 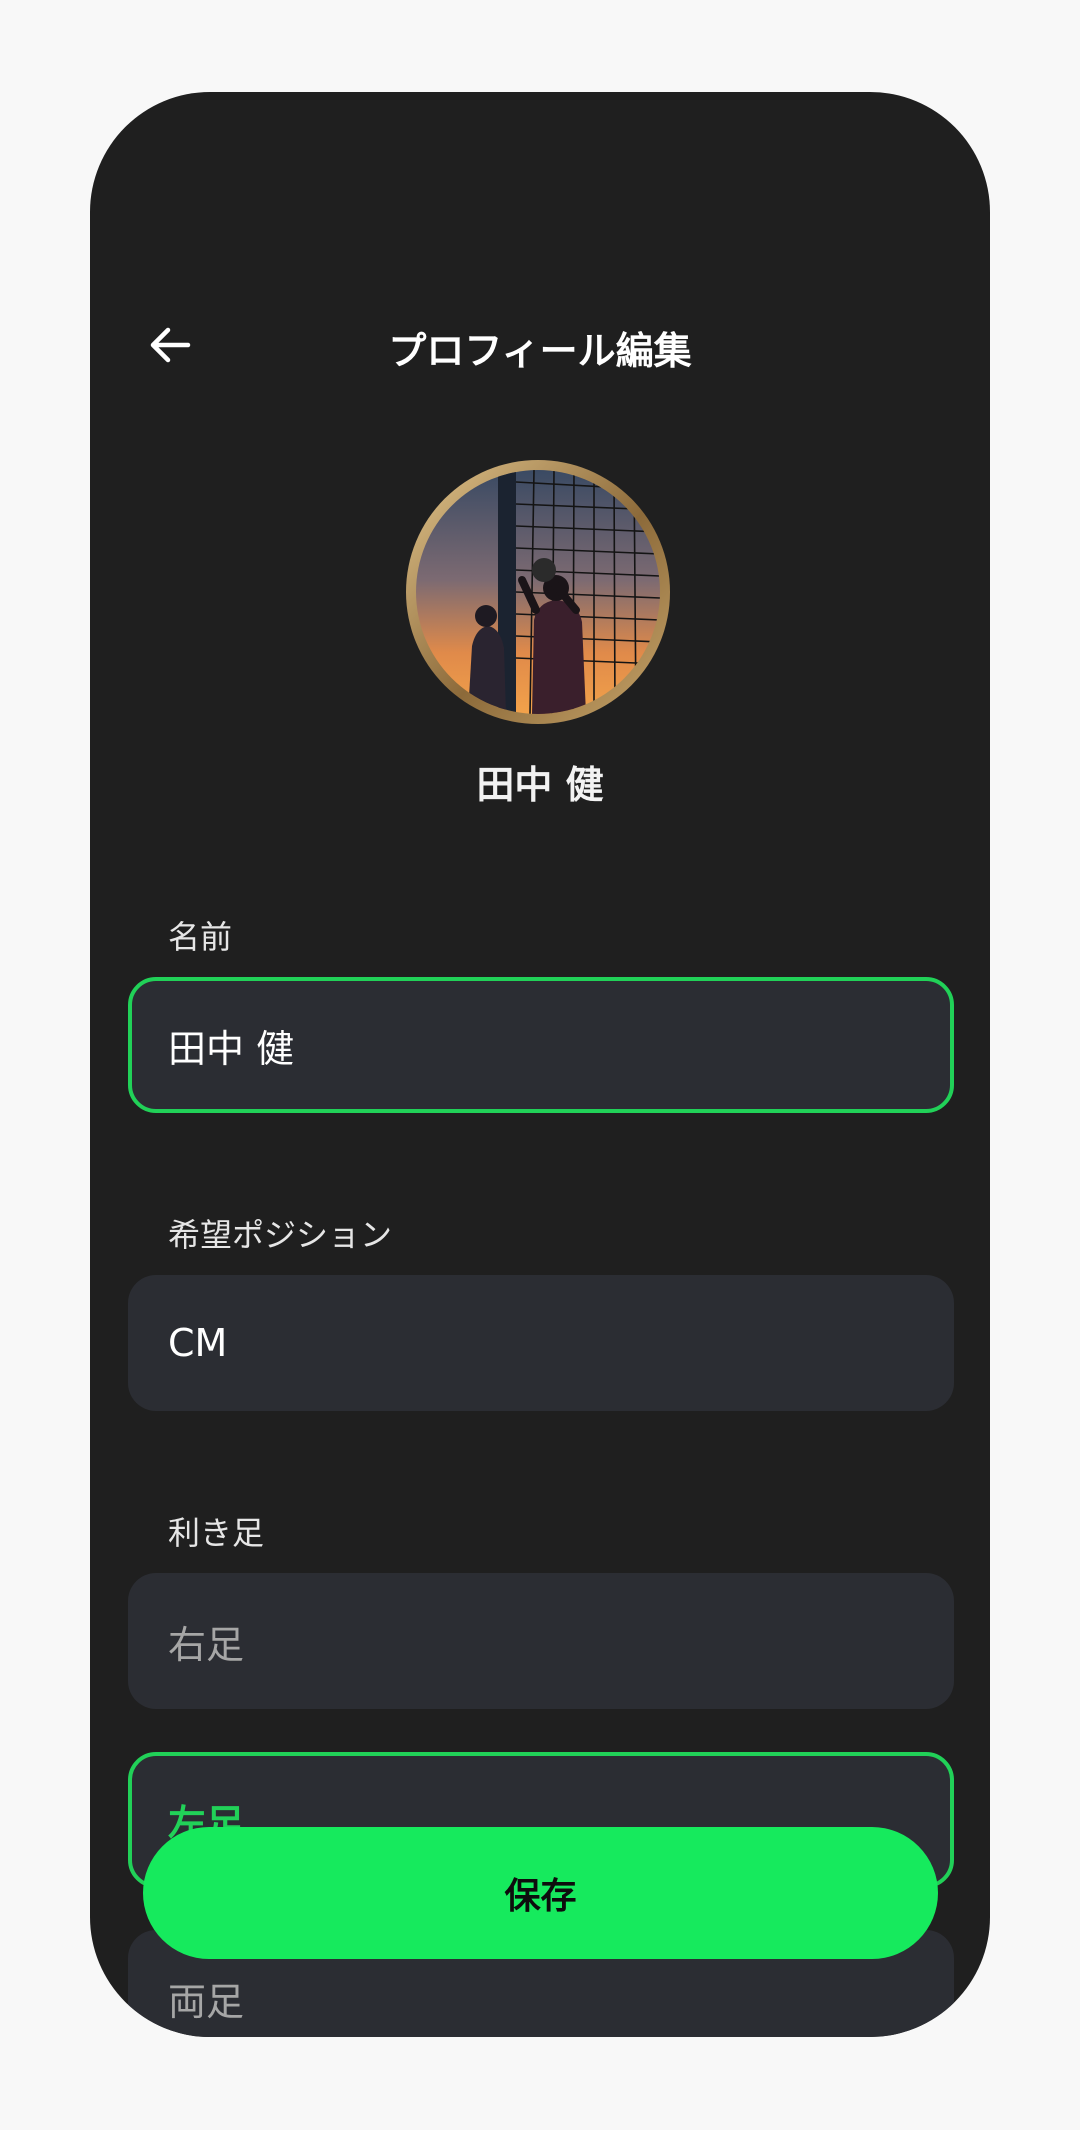 I want to click on position-label: 希望ポジション, so click(x=280, y=1235).